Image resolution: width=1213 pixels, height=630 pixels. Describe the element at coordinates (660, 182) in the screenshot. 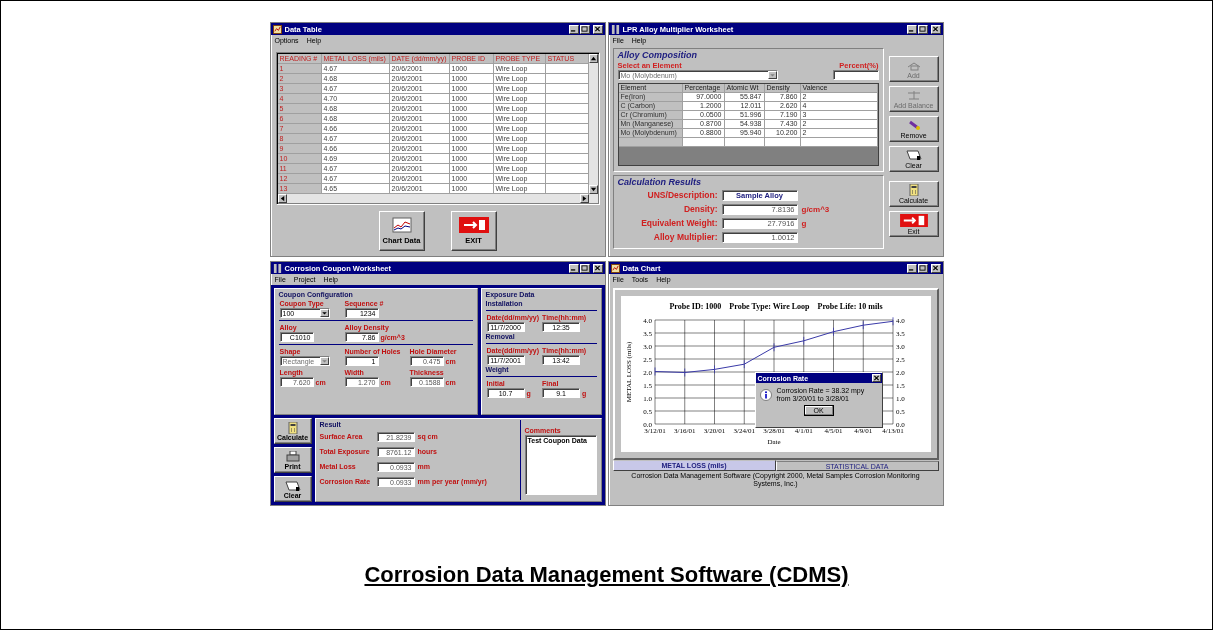

I see `group-title: Calculation Results` at that location.